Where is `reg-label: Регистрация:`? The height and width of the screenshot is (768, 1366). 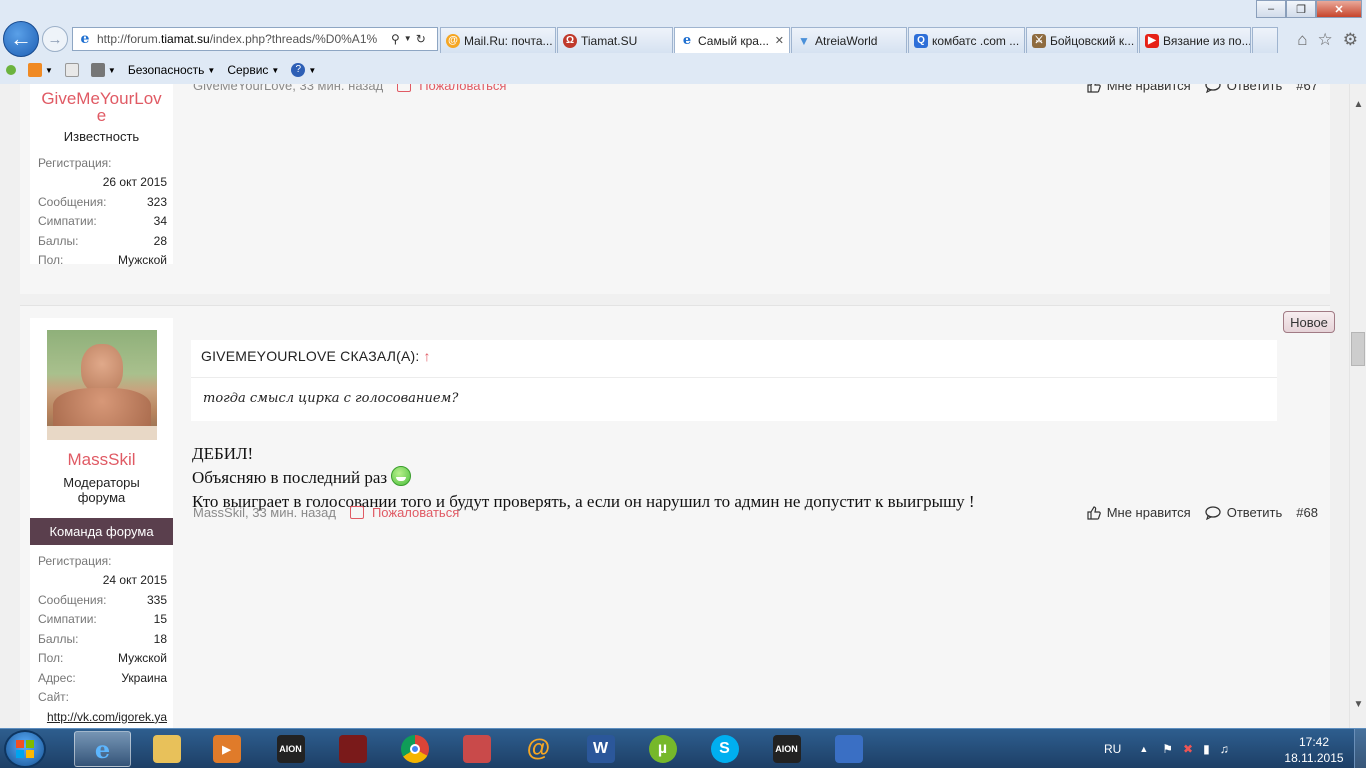
reg-label: Регистрация: is located at coordinates (75, 560).